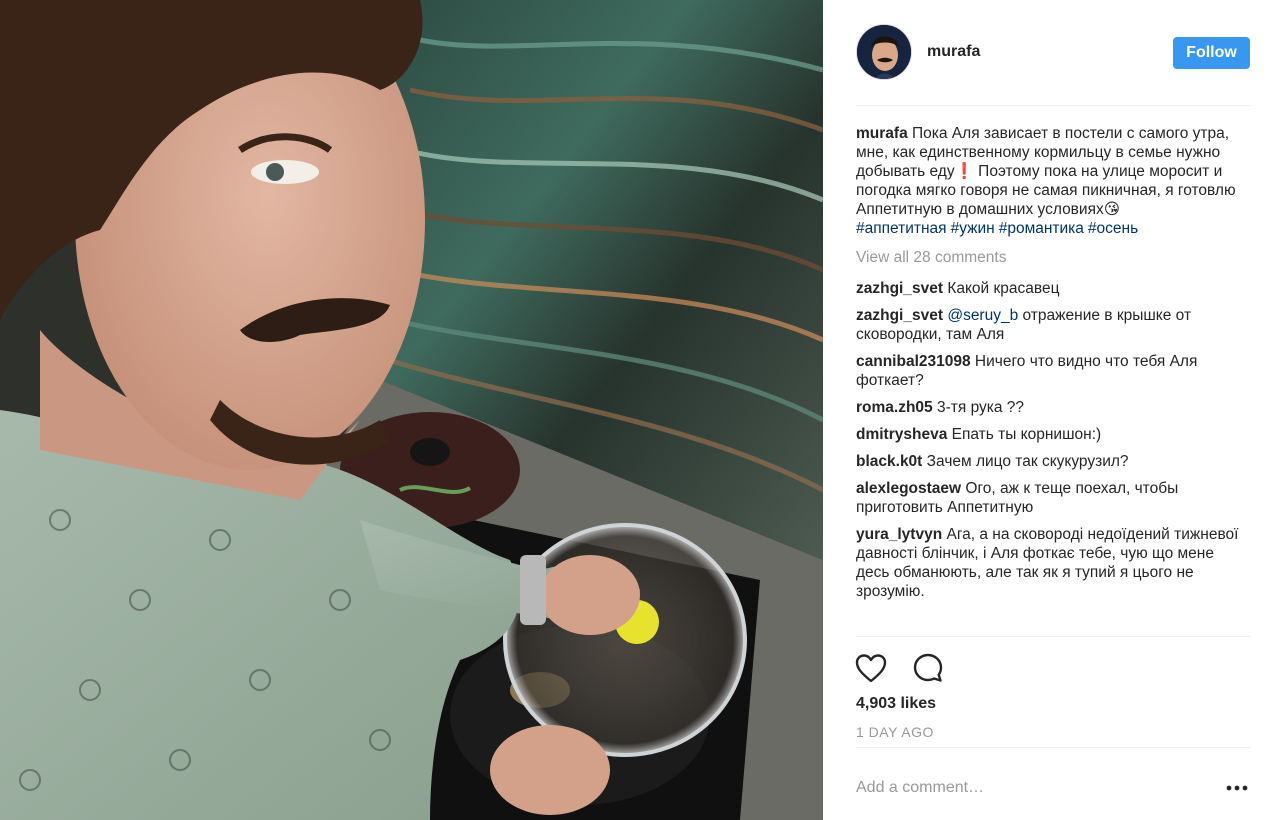 The image size is (1280, 820). Describe the element at coordinates (894, 407) in the screenshot. I see `comment-username: roma.zh05` at that location.